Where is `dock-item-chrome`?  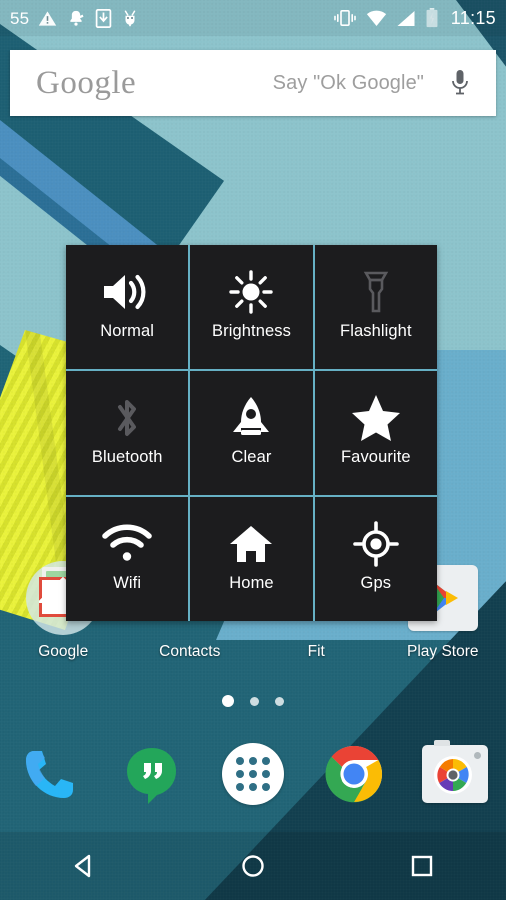
dock-item-chrome is located at coordinates (354, 774).